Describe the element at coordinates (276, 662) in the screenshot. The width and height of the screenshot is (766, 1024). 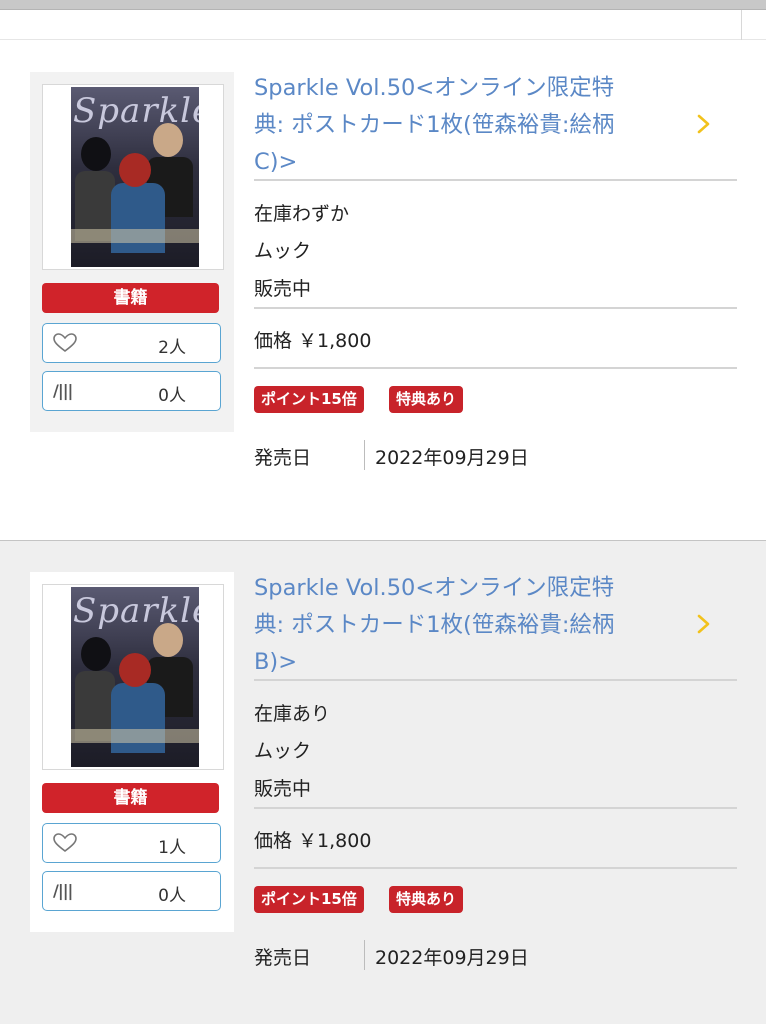
I see `title-line: B)>` at that location.